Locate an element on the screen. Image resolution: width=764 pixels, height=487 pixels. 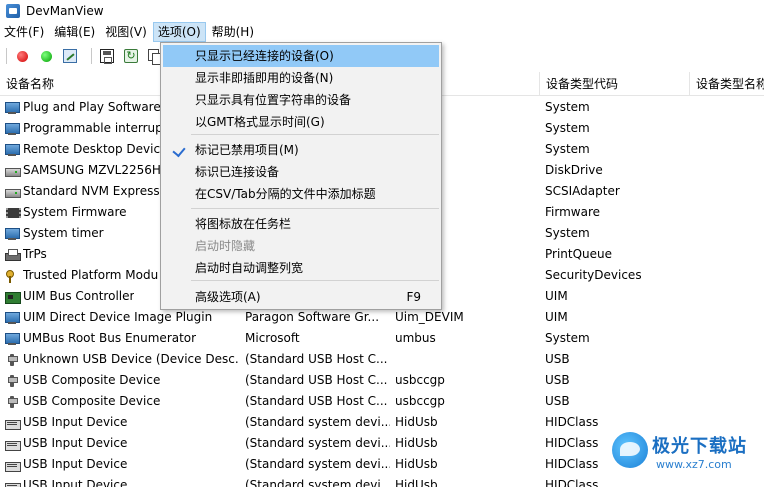
menu-item-label: 标记已禁用项目(M) is located at coordinates (247, 150).